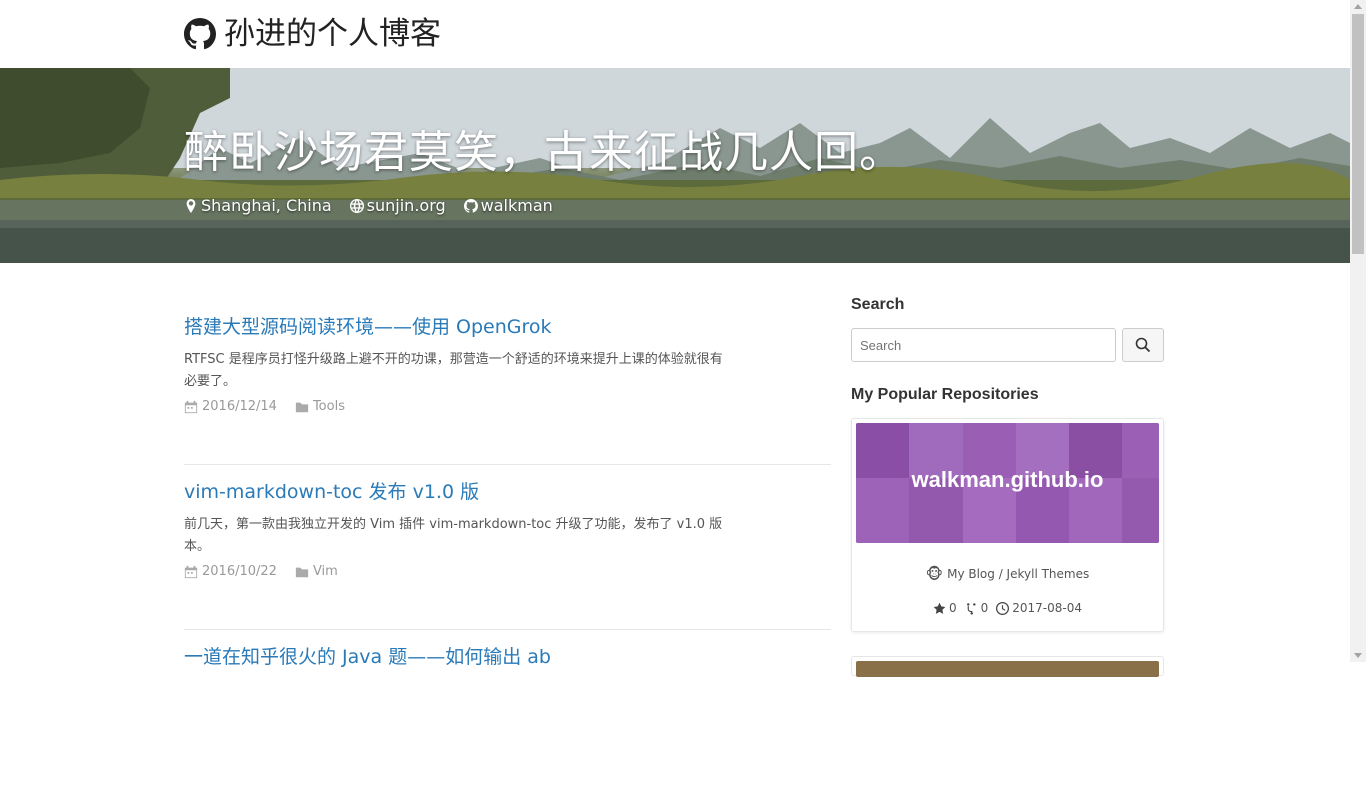  I want to click on scroll-down-arrow-icon, so click(1358, 655).